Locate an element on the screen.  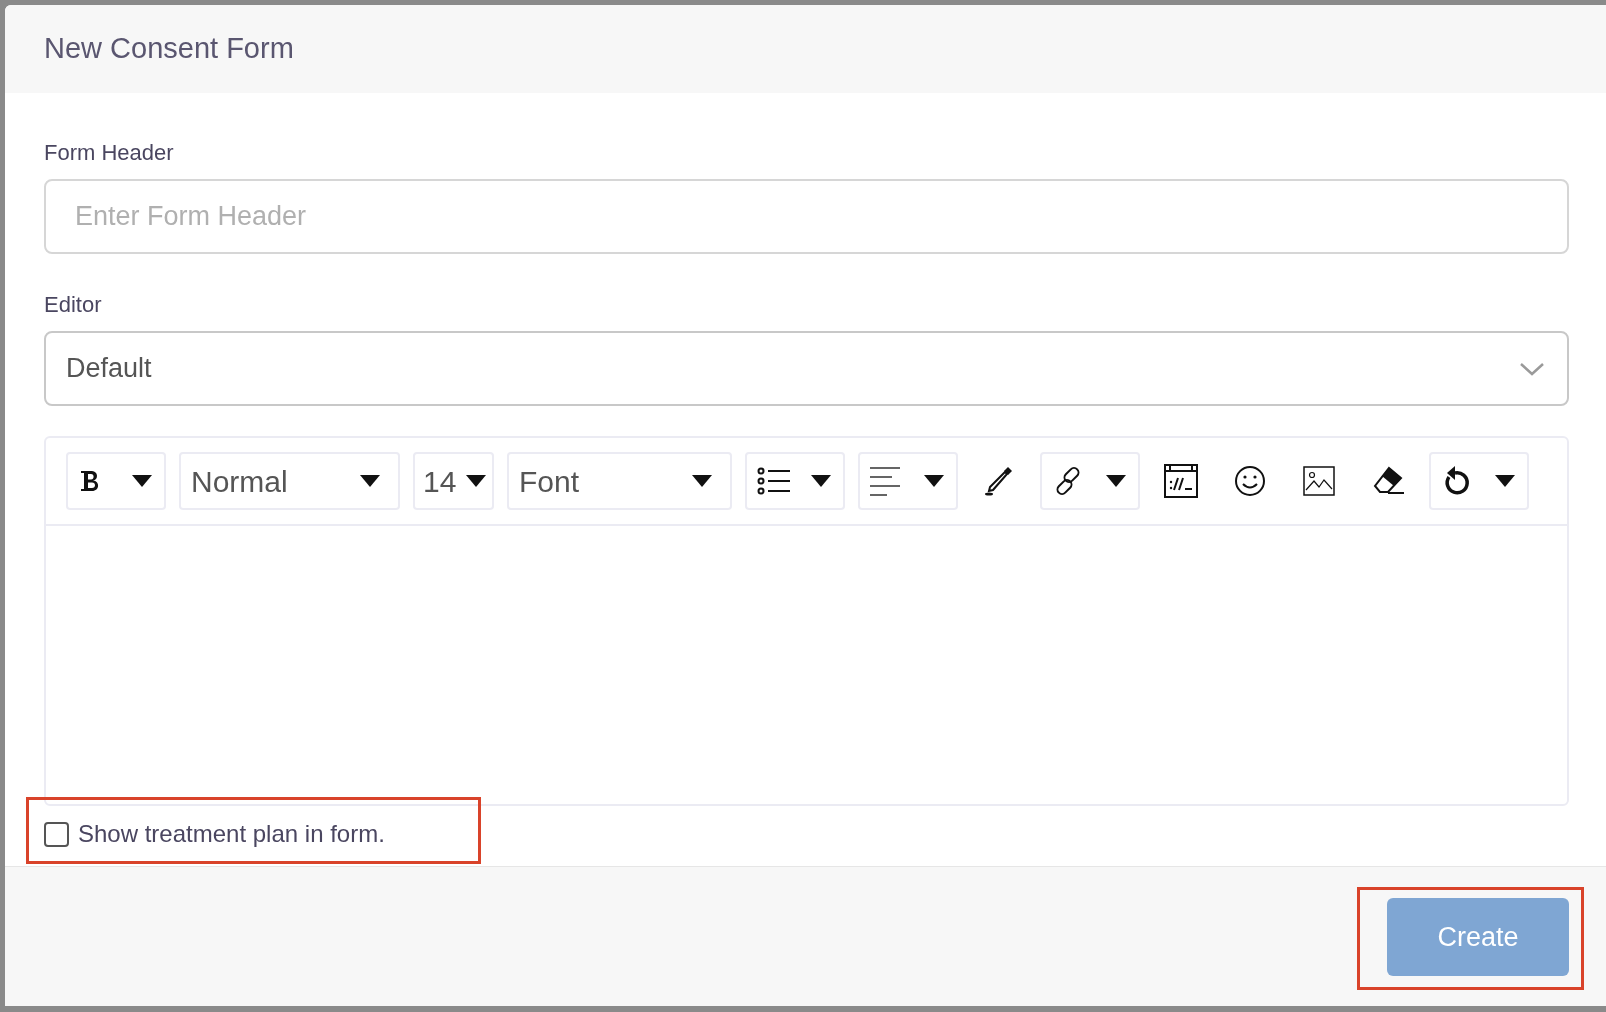
field-label: Form Header is located at coordinates (109, 153).